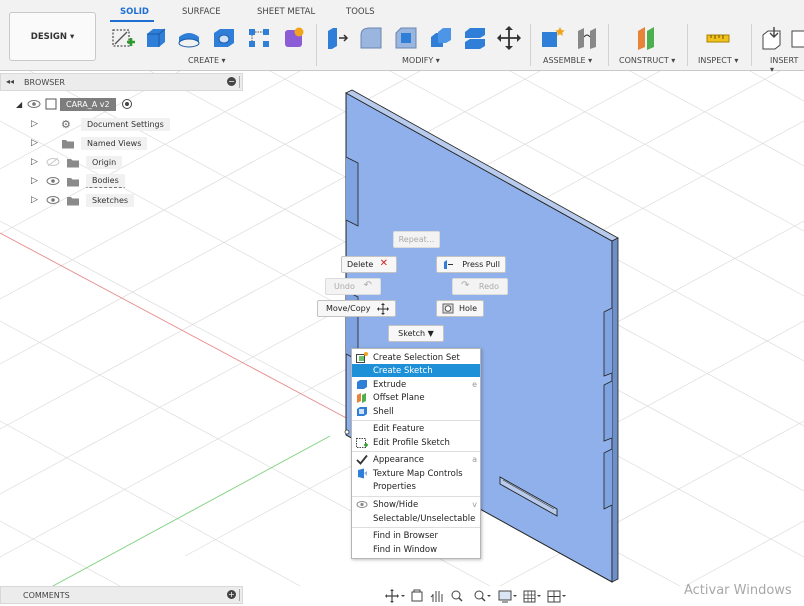 The image size is (804, 606). Describe the element at coordinates (362, 473) in the screenshot. I see `texture-map-icon` at that location.